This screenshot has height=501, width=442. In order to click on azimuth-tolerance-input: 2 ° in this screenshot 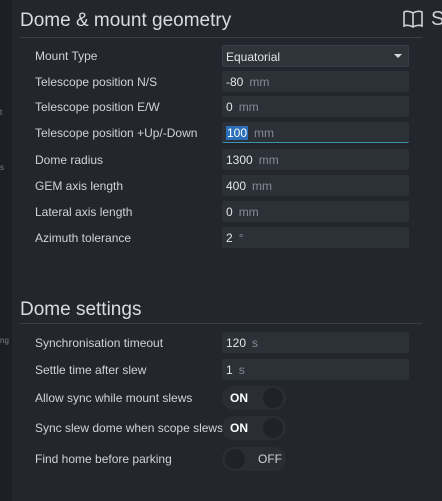, I will do `click(315, 237)`.